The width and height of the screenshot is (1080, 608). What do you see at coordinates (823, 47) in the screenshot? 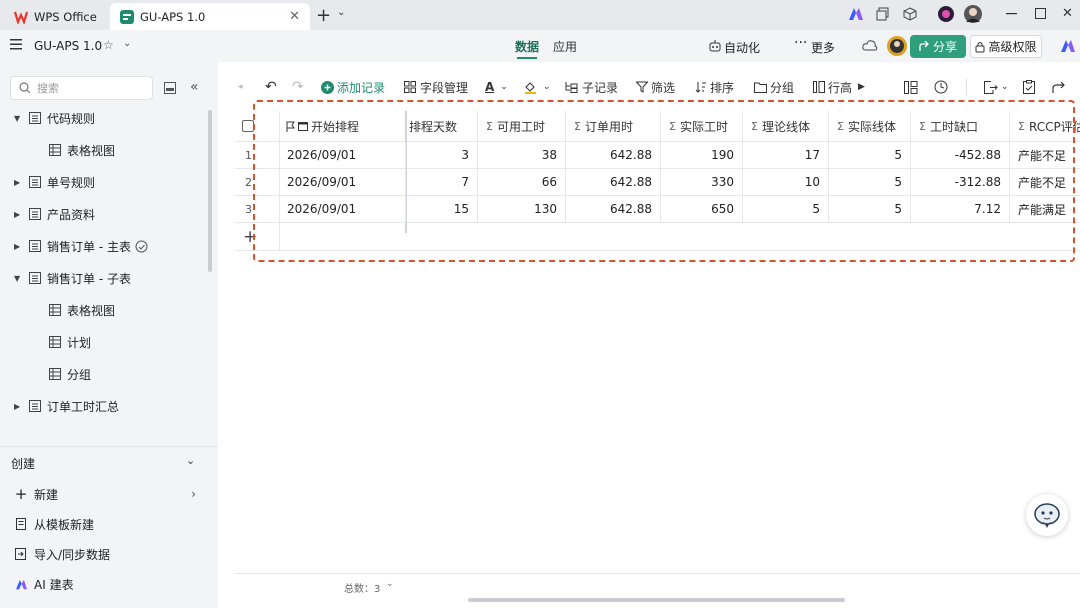
I see `more-button: 更多` at bounding box center [823, 47].